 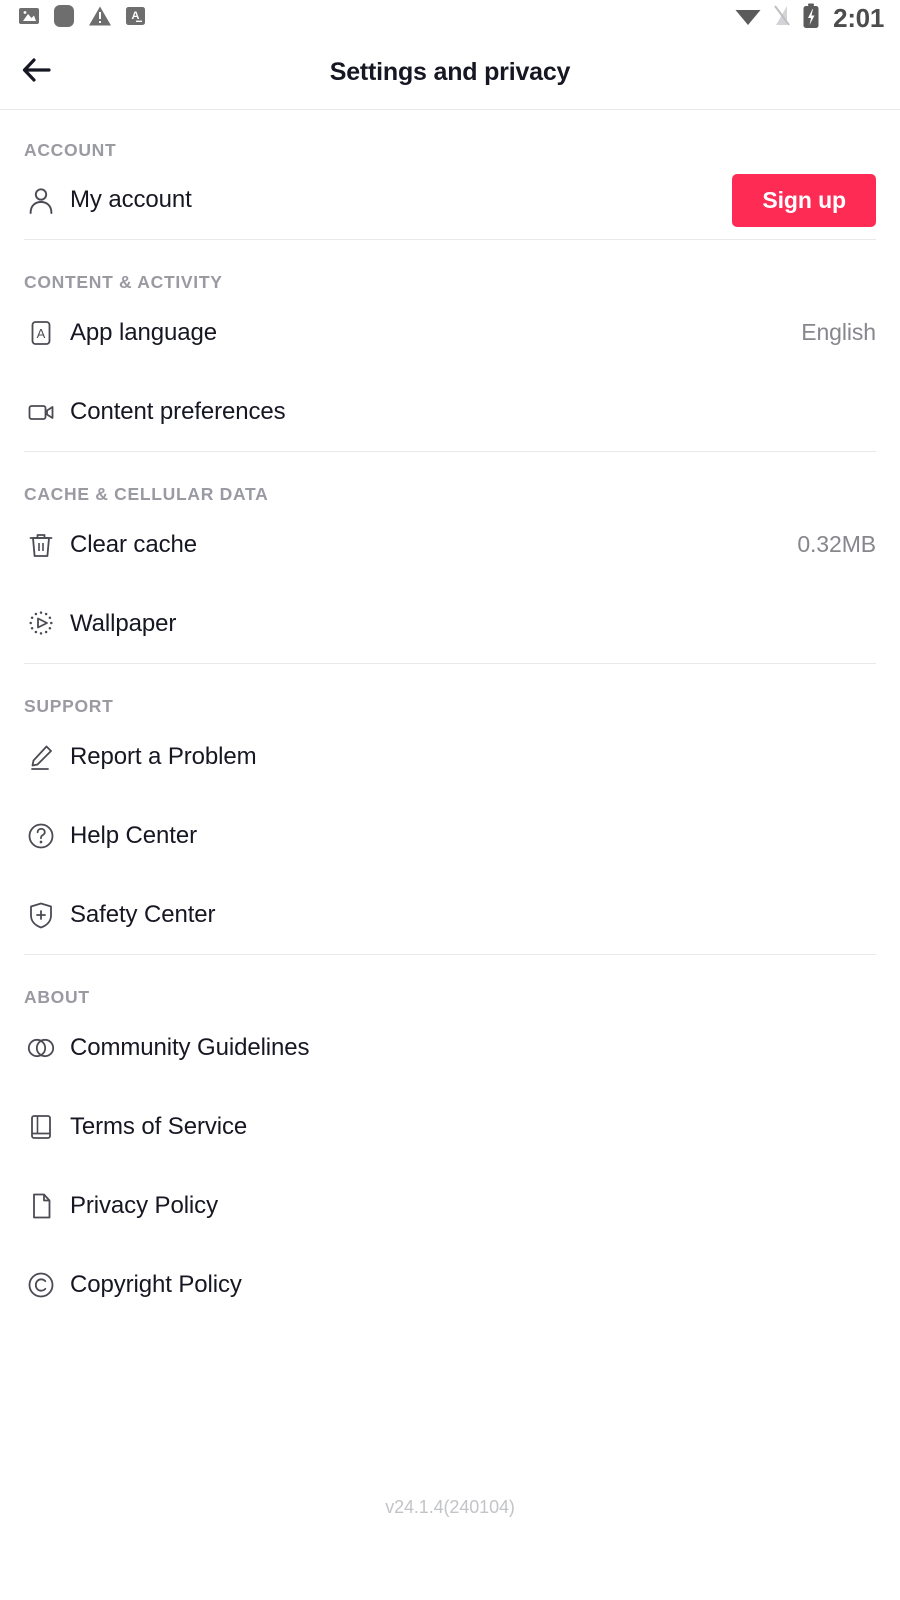 I want to click on copyright-icon, so click(x=41, y=1285).